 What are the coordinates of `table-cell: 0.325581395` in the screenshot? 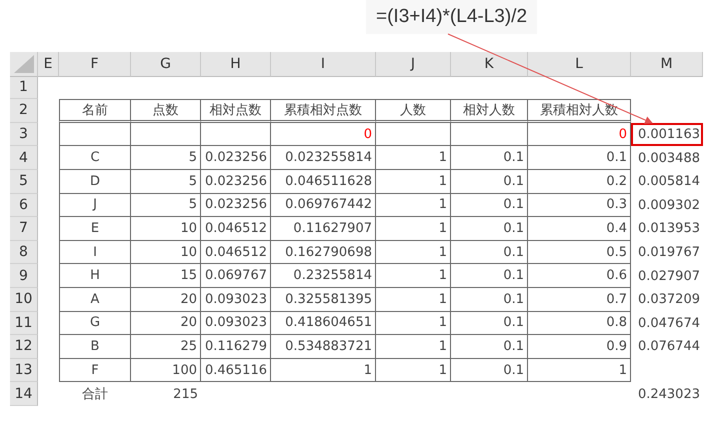 It's located at (323, 300).